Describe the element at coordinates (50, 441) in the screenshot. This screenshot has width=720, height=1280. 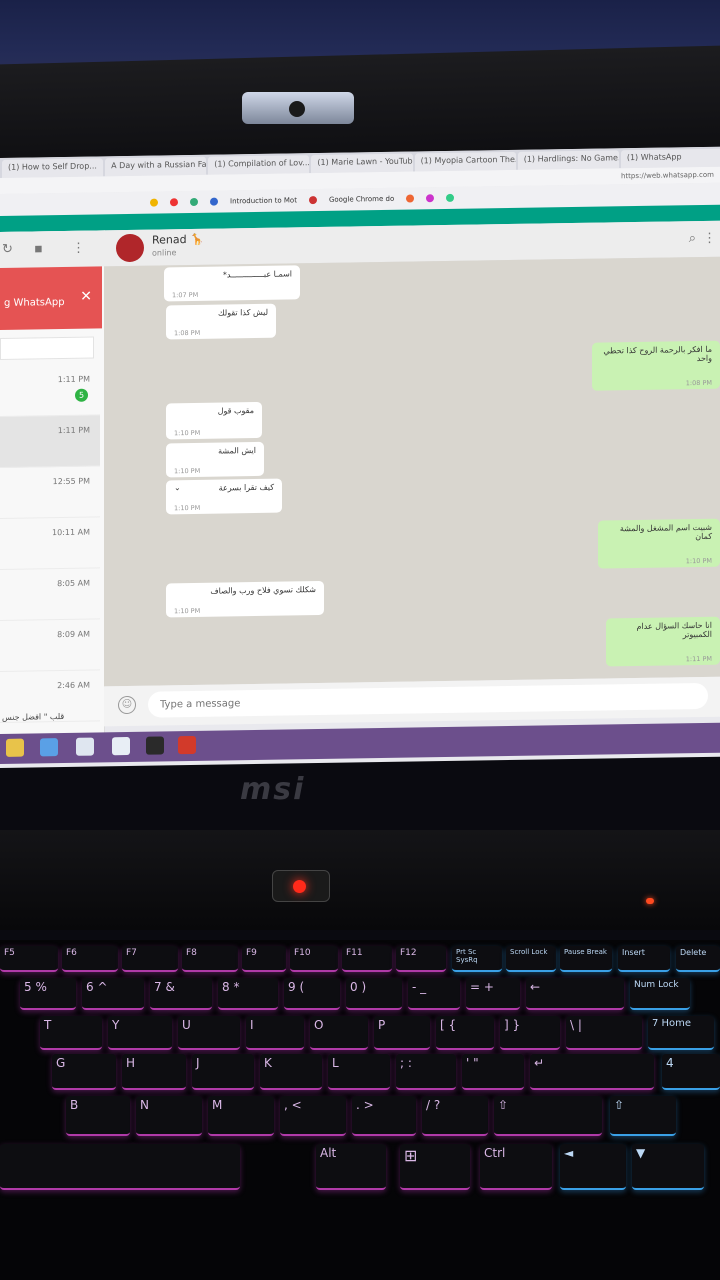
I see `list-item: 1:11 PM` at that location.